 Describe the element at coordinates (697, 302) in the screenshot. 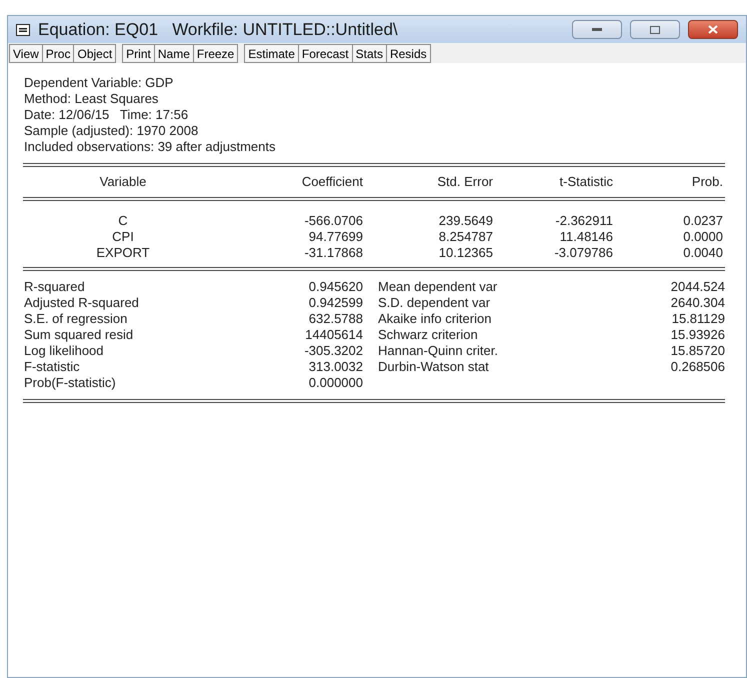

I see `statistic-value: 2640.304` at that location.